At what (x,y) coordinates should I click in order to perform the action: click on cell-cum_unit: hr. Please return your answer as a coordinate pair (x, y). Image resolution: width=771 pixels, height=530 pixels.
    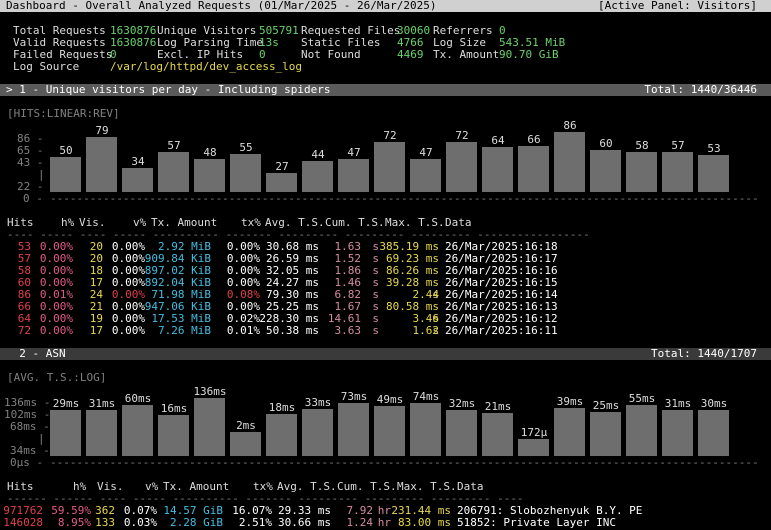
    Looking at the image, I should click on (384, 522).